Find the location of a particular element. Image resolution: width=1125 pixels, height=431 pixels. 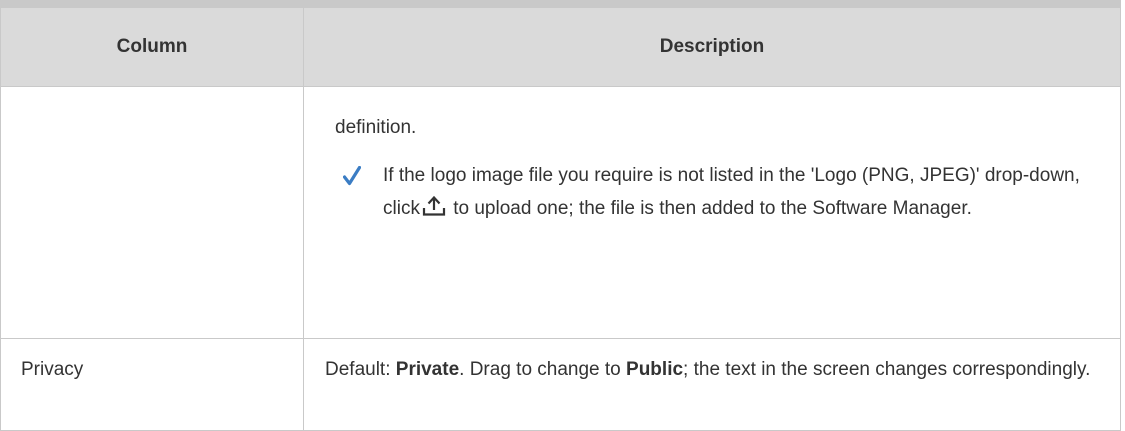

description-header: Description is located at coordinates (712, 43).